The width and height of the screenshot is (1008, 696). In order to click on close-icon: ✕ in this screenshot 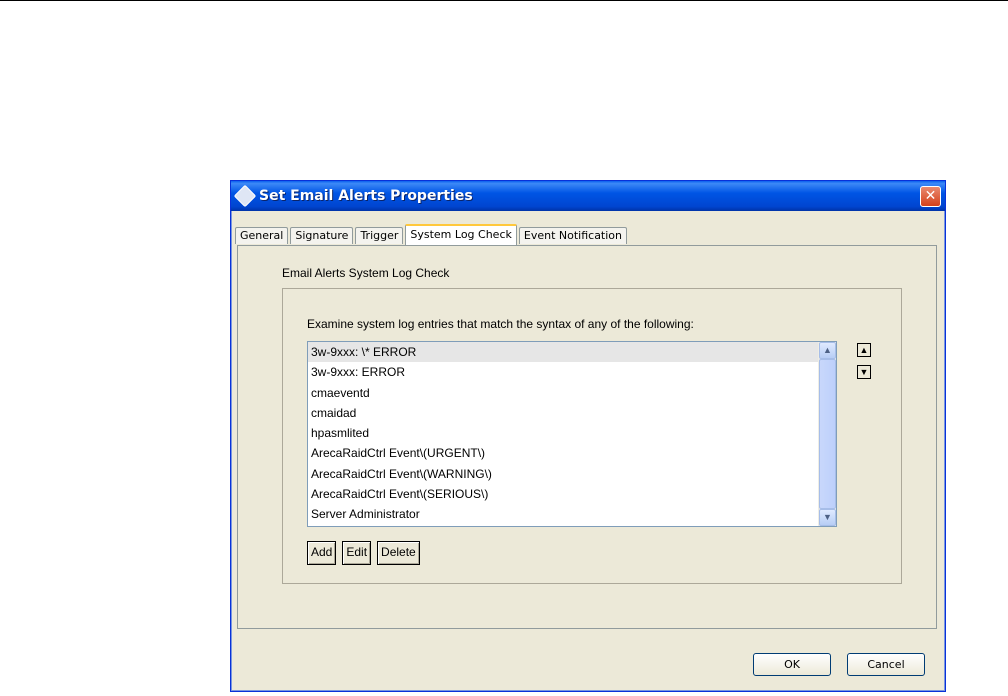, I will do `click(930, 196)`.